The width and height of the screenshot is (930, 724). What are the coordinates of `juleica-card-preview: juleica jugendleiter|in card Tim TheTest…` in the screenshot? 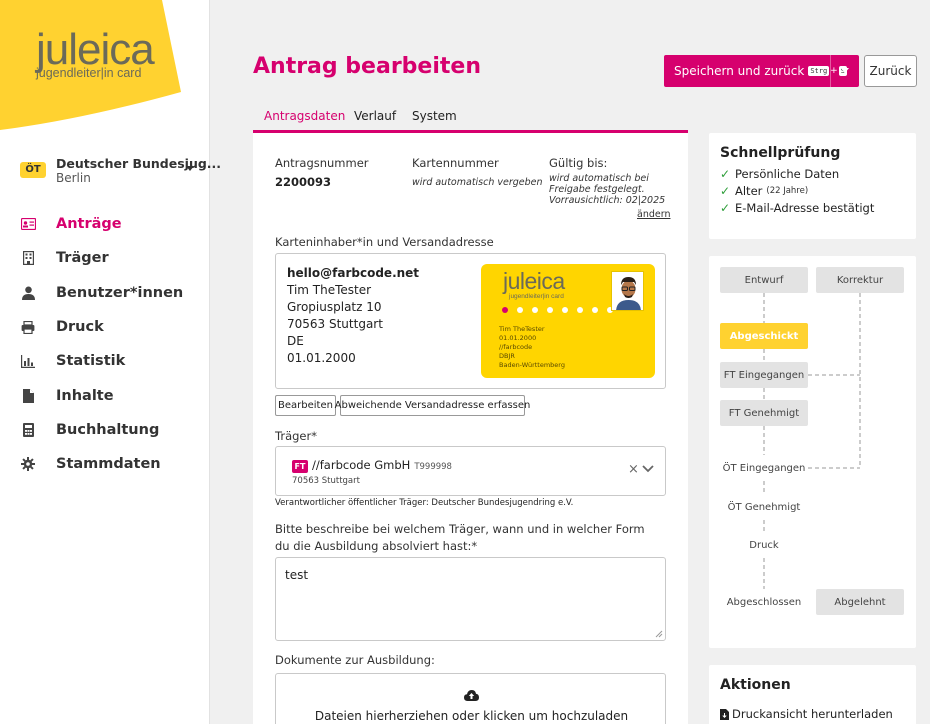 It's located at (568, 321).